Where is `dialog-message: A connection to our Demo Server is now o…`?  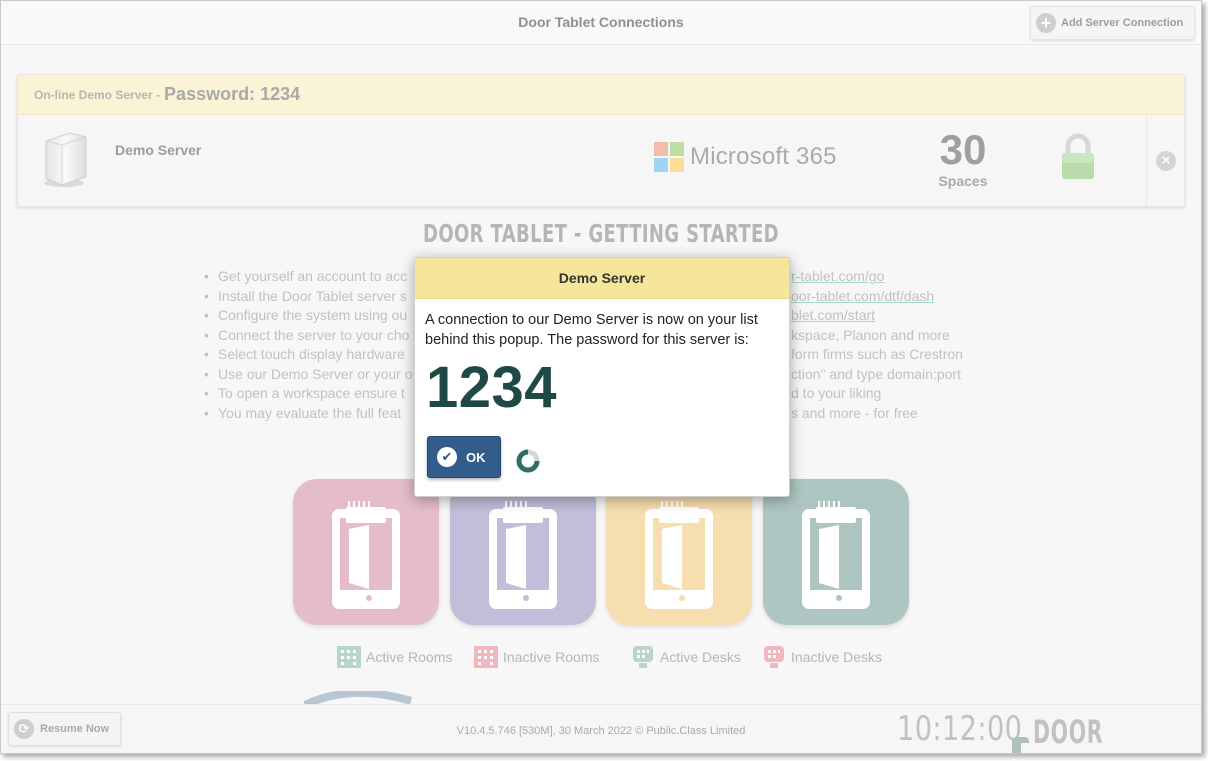 dialog-message: A connection to our Demo Server is now o… is located at coordinates (591, 330).